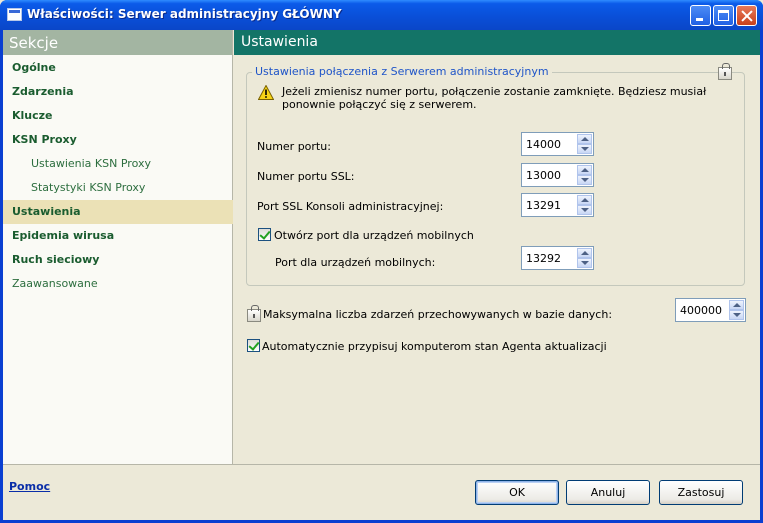 The height and width of the screenshot is (523, 763). I want to click on ssl-port-stepper: 13000, so click(557, 175).